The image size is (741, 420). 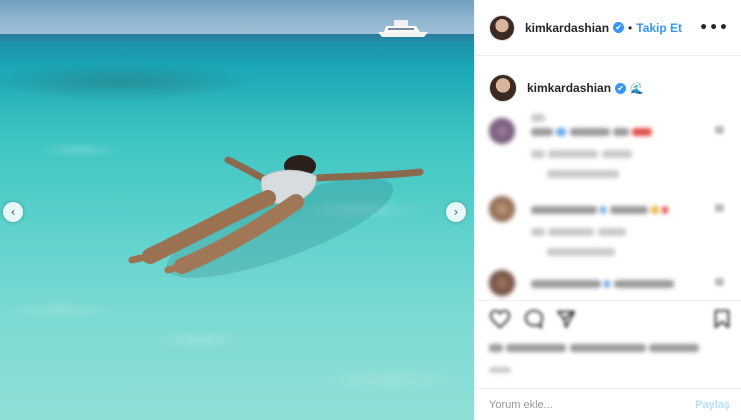 What do you see at coordinates (712, 405) in the screenshot?
I see `share-button: Paylaş` at bounding box center [712, 405].